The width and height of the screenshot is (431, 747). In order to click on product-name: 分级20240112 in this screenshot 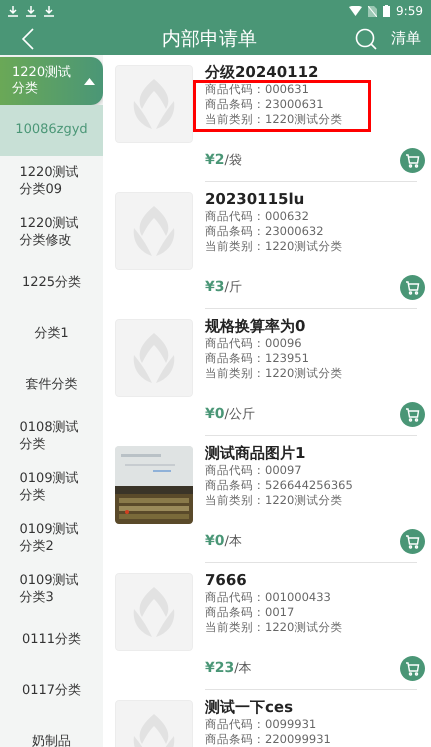, I will do `click(262, 72)`.